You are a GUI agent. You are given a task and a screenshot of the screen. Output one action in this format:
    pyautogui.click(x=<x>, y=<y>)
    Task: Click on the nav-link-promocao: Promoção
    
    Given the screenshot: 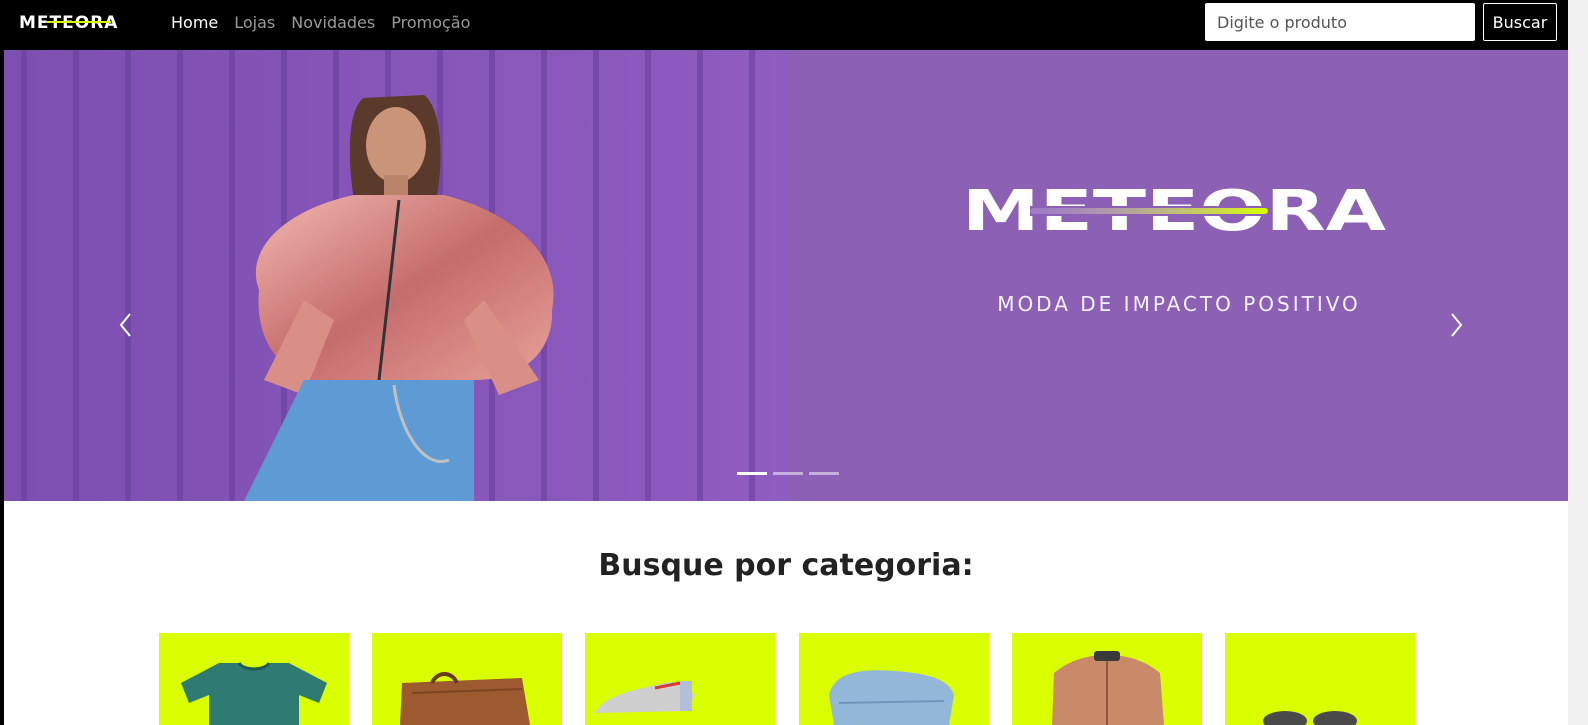 What is the action you would take?
    pyautogui.click(x=430, y=22)
    